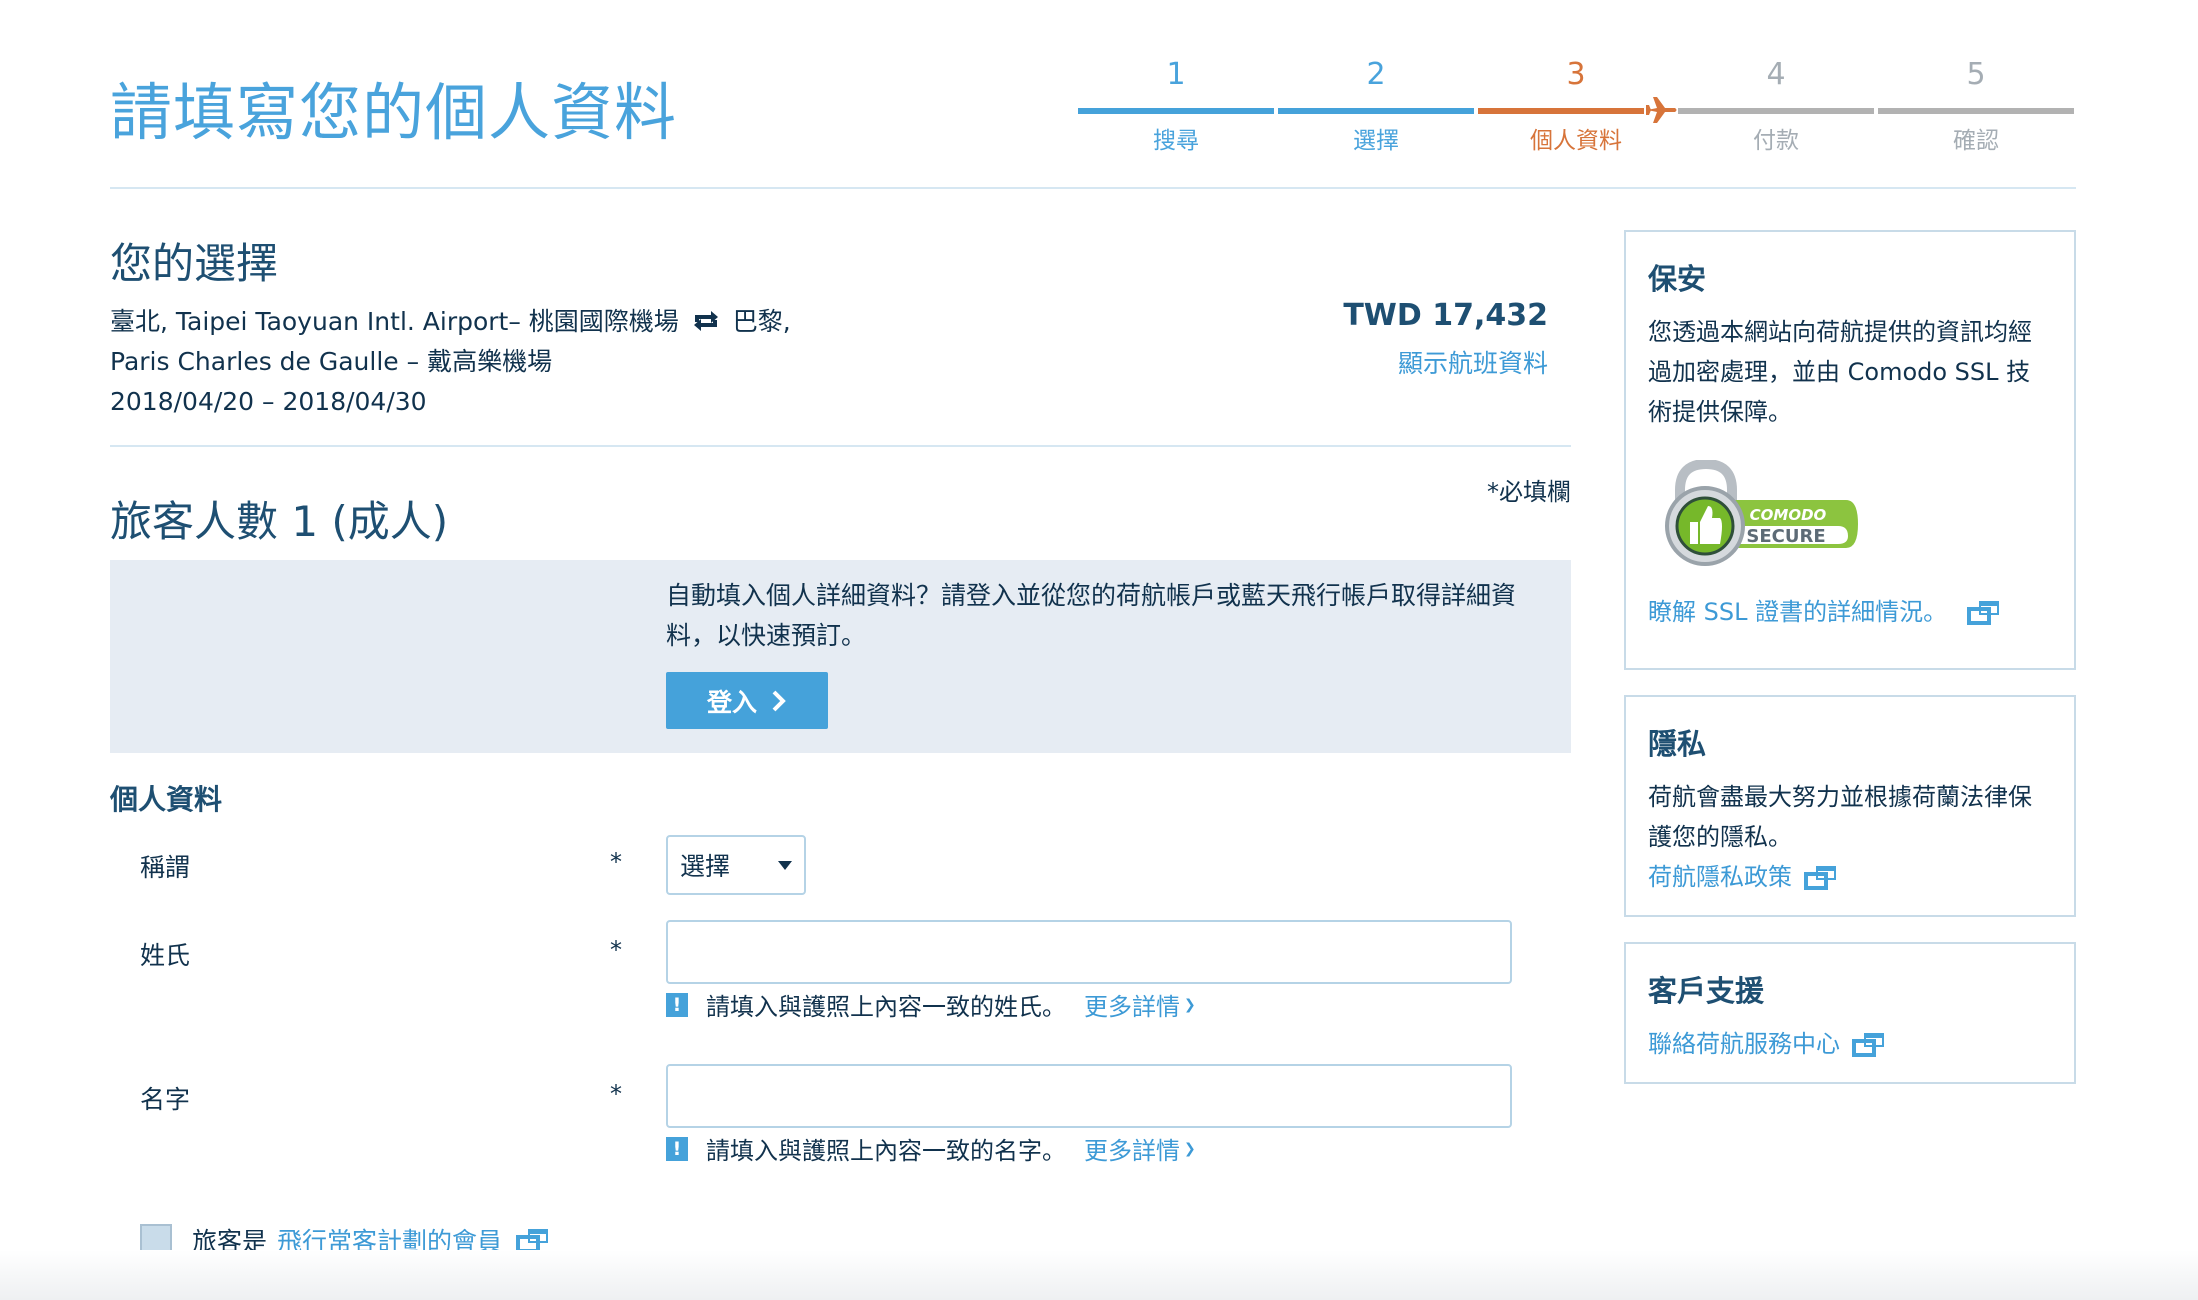  I want to click on title-select: 選擇, so click(736, 865).